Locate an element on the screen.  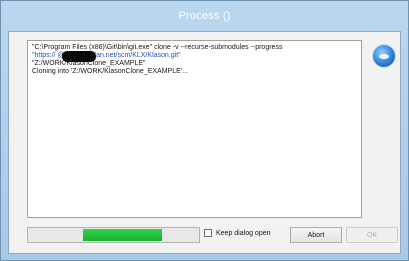
info-globe-icon is located at coordinates (384, 56).